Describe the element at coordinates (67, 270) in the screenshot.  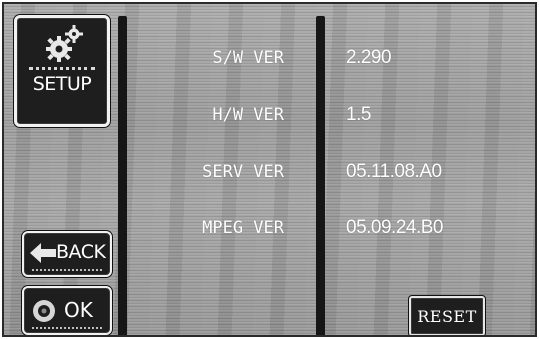
I see `back-dotted-rule` at that location.